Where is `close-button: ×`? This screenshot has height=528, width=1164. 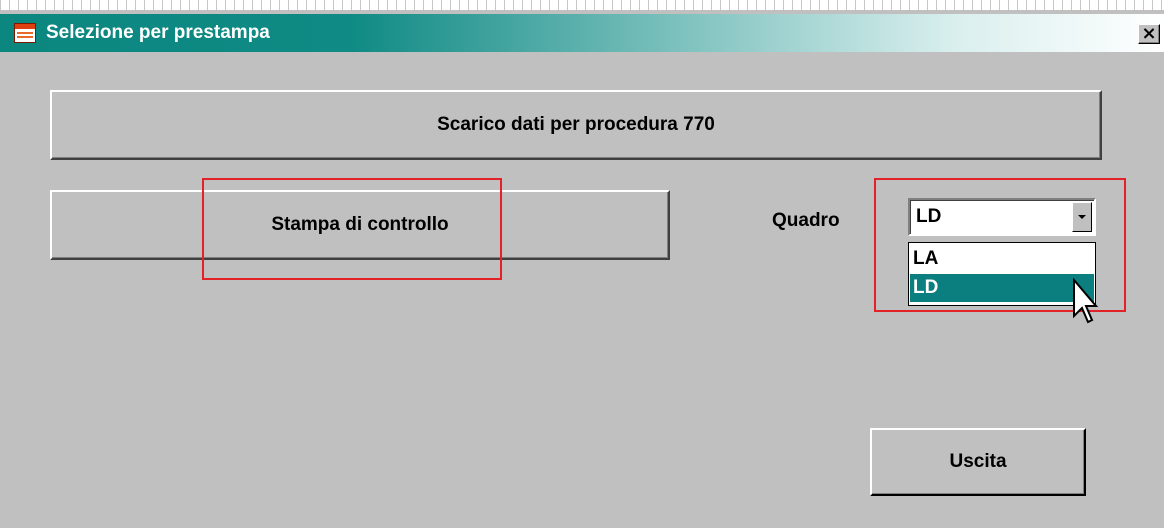
close-button: × is located at coordinates (1149, 34).